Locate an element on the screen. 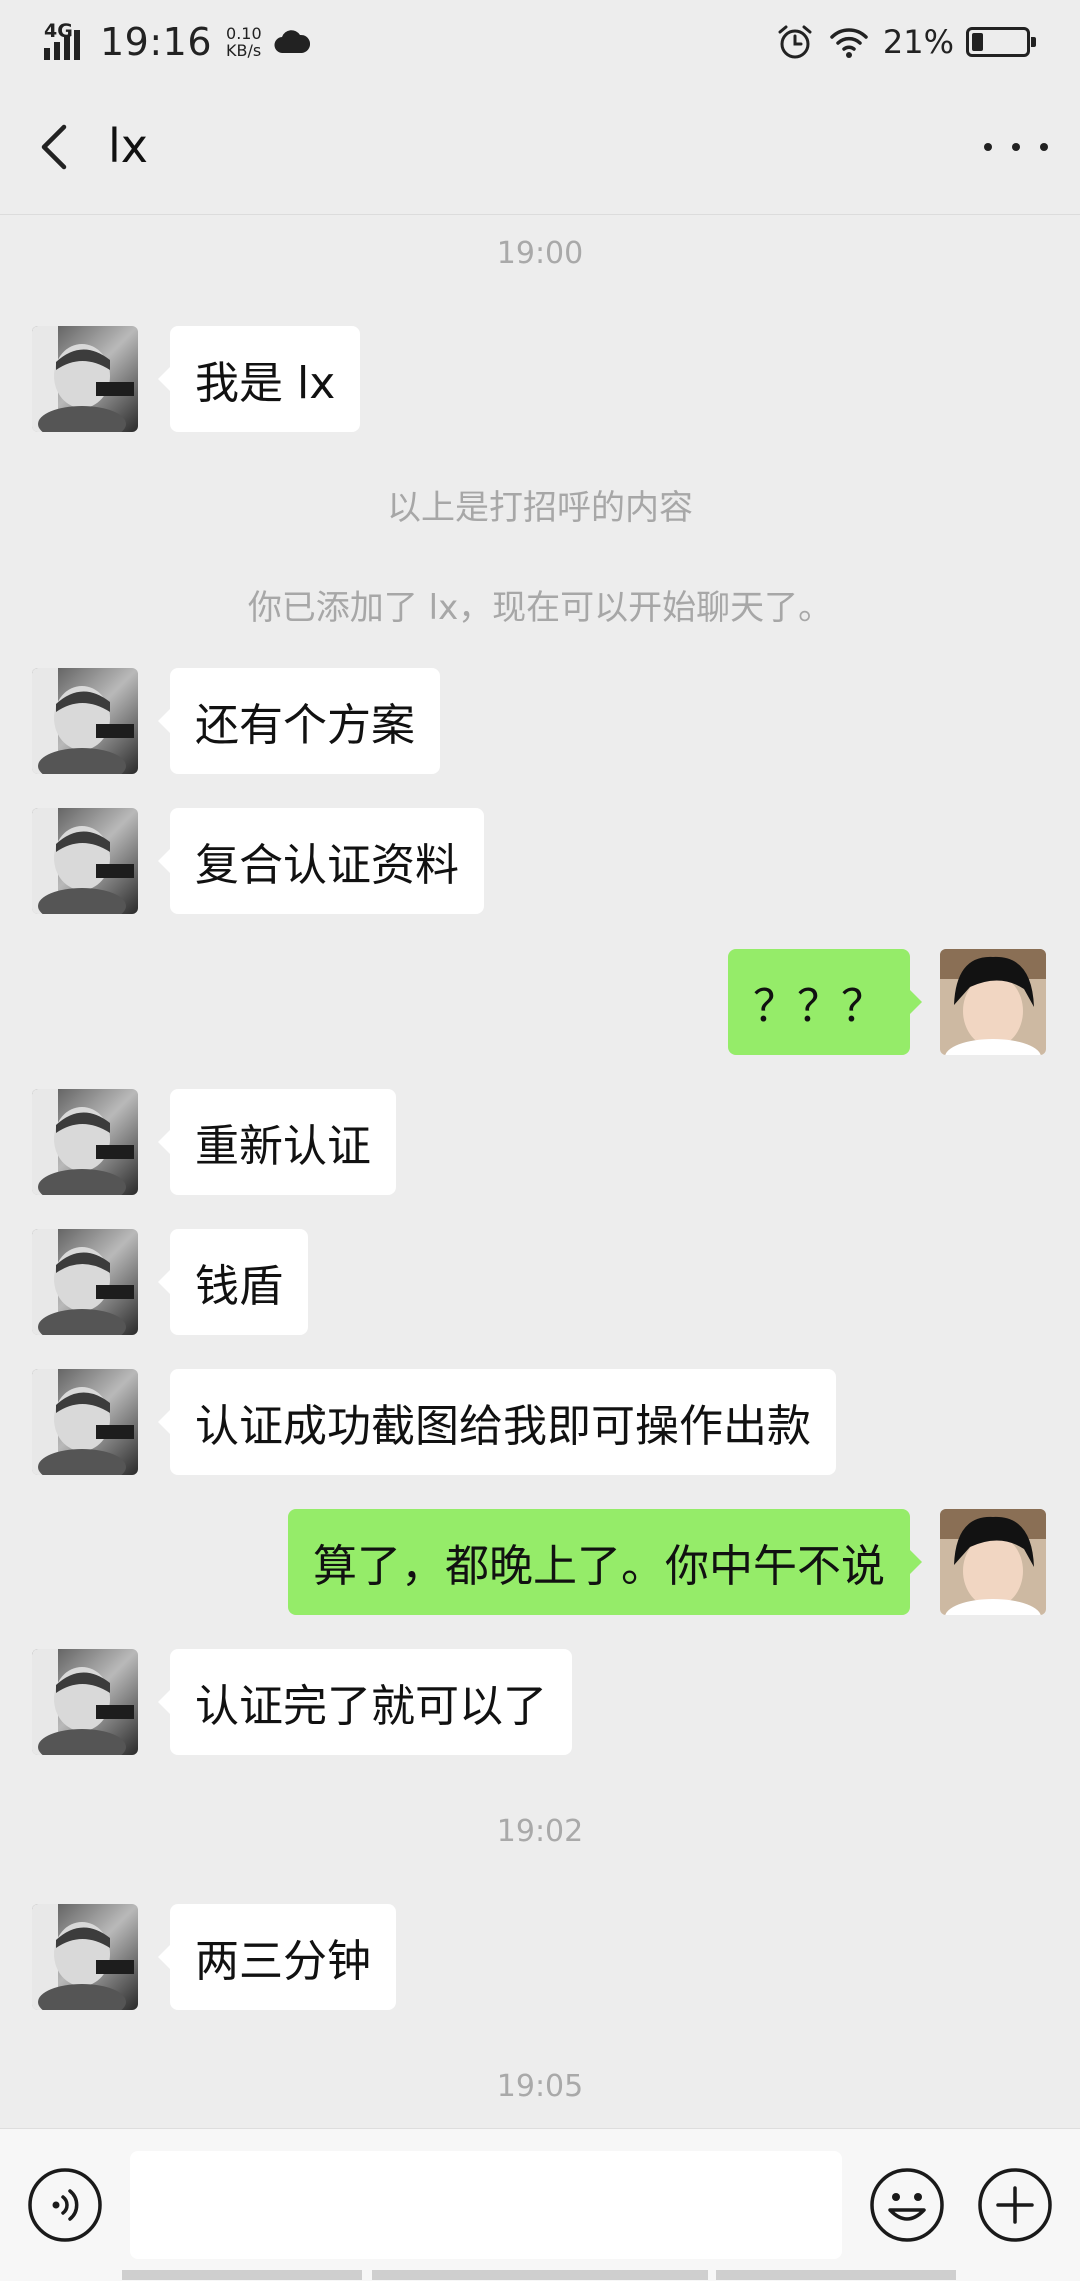  message-bubble-incoming: 还有个方案 is located at coordinates (299, 721).